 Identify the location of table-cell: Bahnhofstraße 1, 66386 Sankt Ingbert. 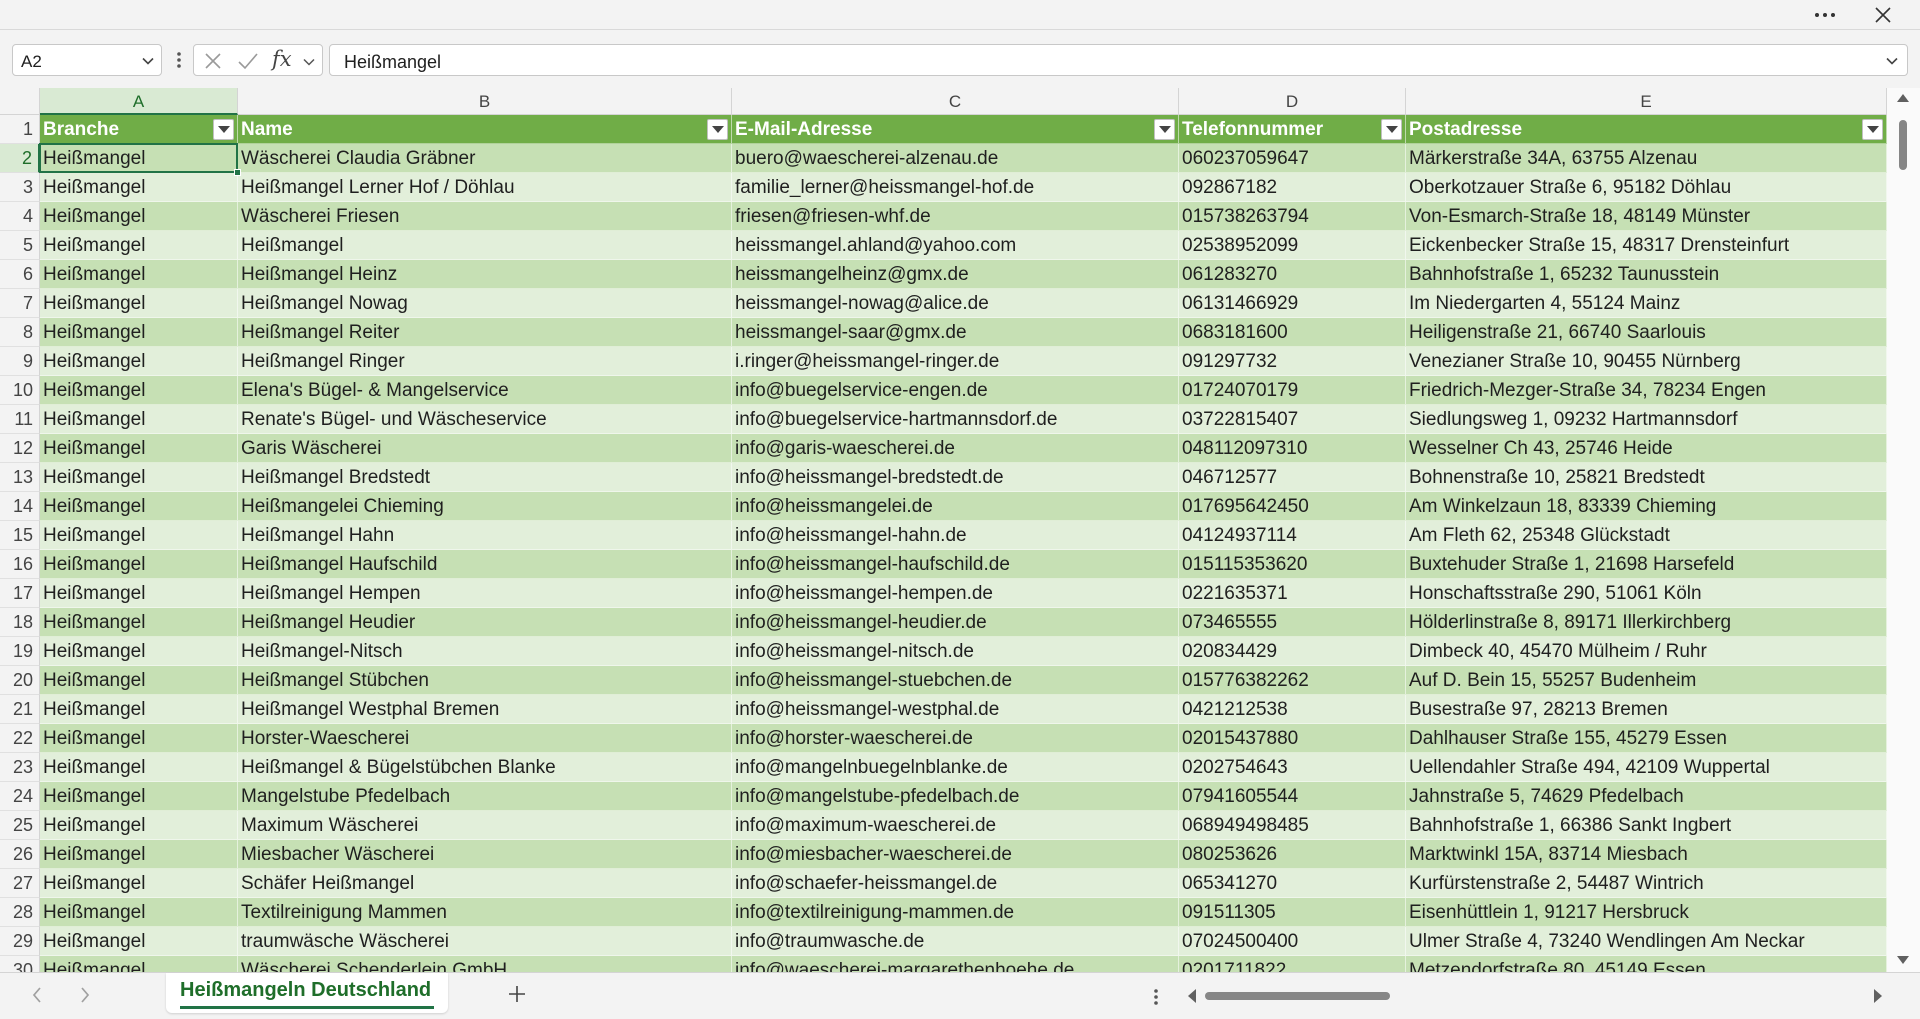
(1646, 825).